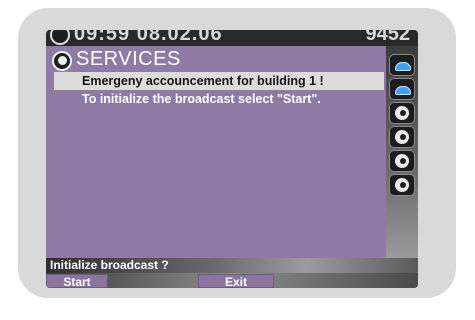 This screenshot has width=475, height=320. What do you see at coordinates (77, 281) in the screenshot?
I see `start-button: Start` at bounding box center [77, 281].